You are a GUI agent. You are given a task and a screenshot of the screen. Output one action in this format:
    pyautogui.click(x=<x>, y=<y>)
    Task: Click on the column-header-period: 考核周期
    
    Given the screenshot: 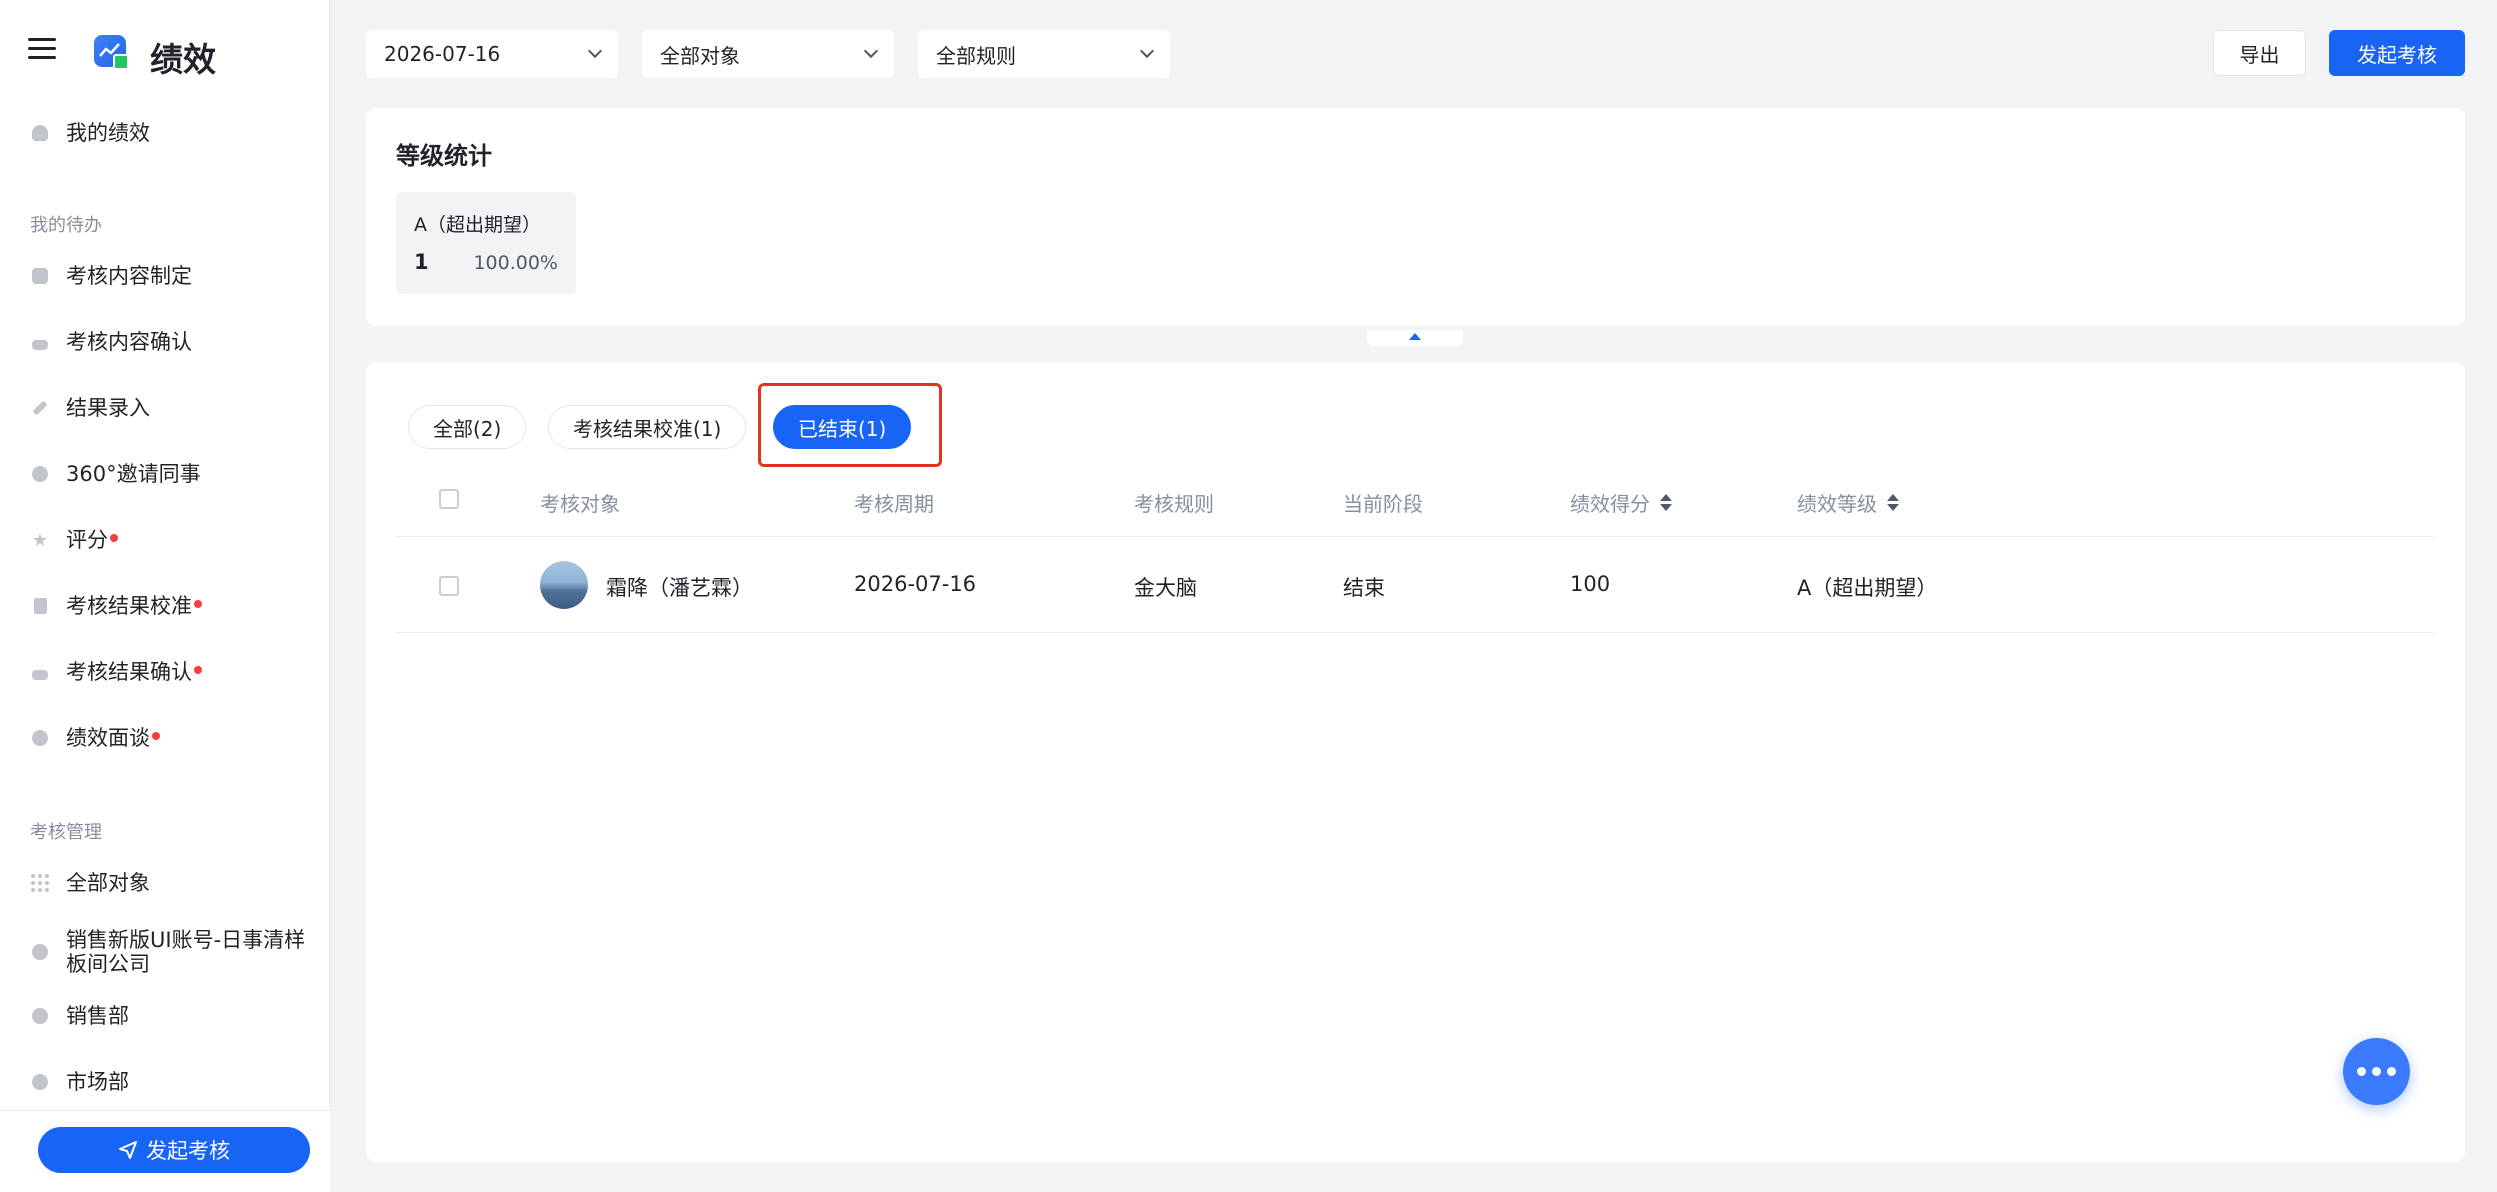 What is the action you would take?
    pyautogui.click(x=894, y=502)
    